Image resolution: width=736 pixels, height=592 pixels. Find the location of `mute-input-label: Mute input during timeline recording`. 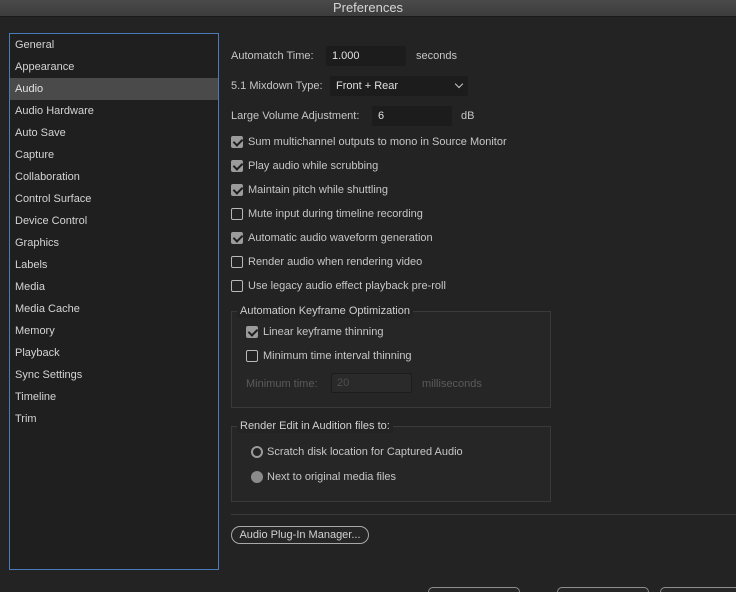

mute-input-label: Mute input during timeline recording is located at coordinates (335, 214).